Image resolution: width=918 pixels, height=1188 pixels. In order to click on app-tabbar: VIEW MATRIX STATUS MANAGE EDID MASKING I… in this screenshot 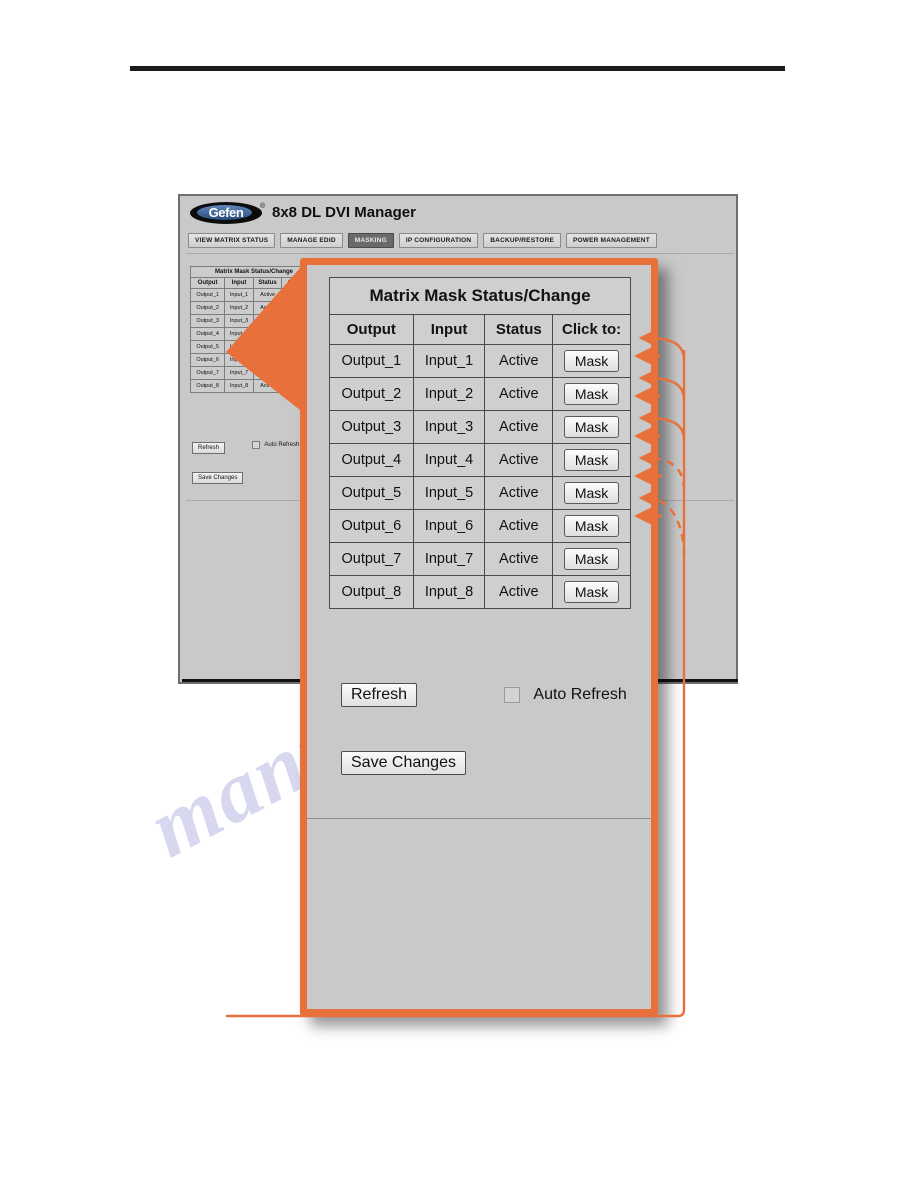, I will do `click(422, 240)`.